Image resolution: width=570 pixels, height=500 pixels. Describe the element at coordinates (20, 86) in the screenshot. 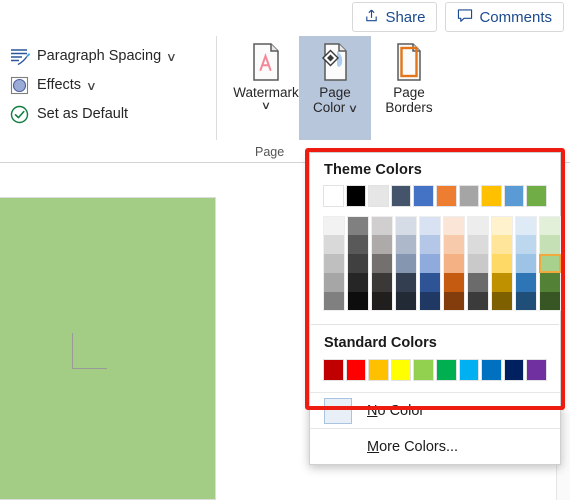

I see `effects-icon` at that location.